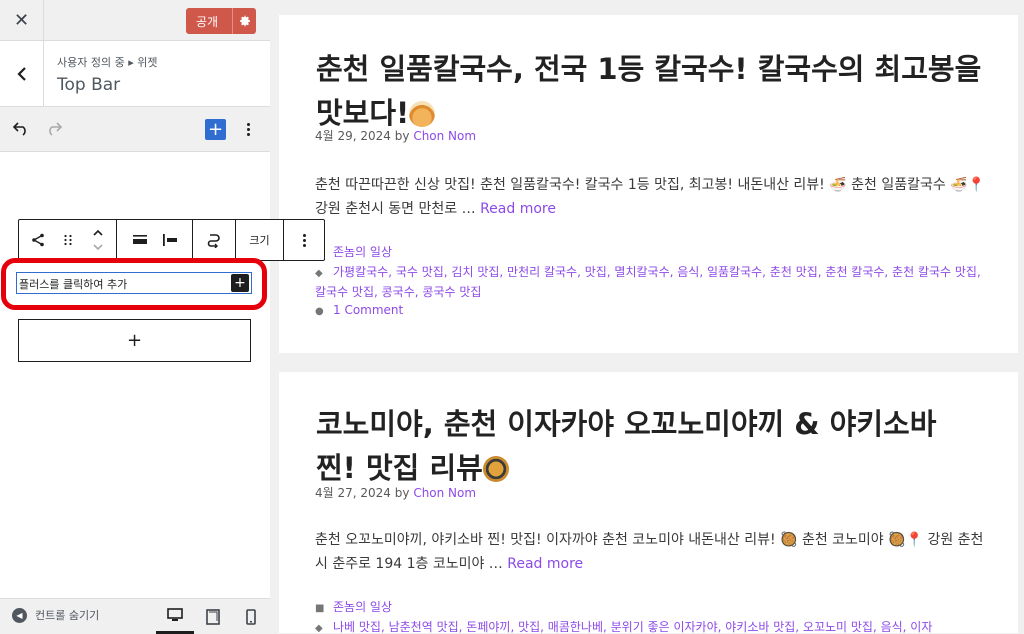 The width and height of the screenshot is (1024, 634). What do you see at coordinates (135, 616) in the screenshot?
I see `customizer-footer: ◀ 컨트롤 숨기기` at bounding box center [135, 616].